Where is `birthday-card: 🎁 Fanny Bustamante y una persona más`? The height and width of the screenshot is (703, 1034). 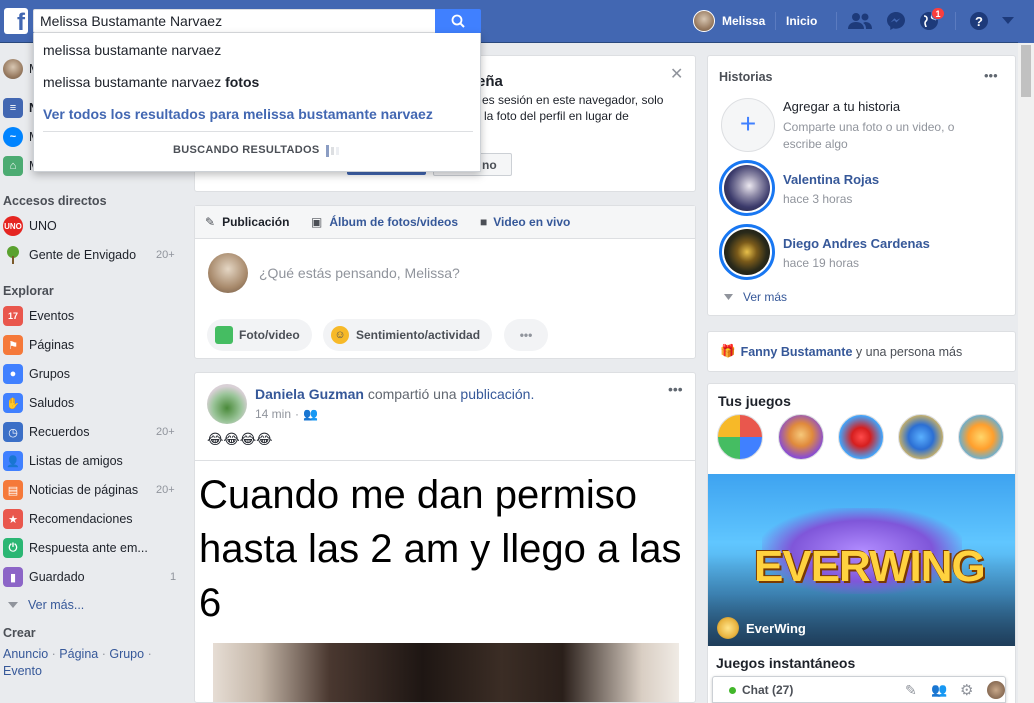 birthday-card: 🎁 Fanny Bustamante y una persona más is located at coordinates (861, 351).